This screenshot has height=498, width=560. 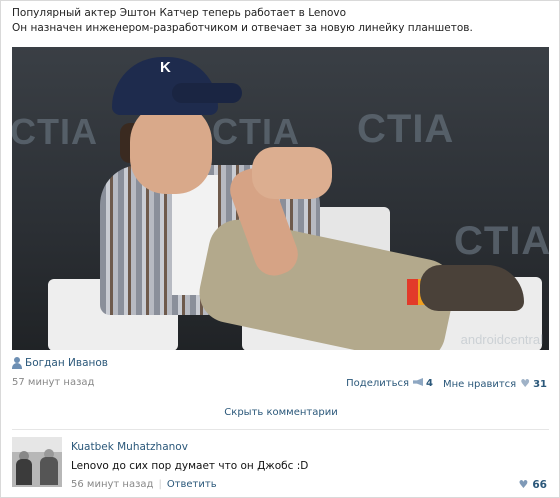 What do you see at coordinates (539, 484) in the screenshot?
I see `comment-like-count: 66` at bounding box center [539, 484].